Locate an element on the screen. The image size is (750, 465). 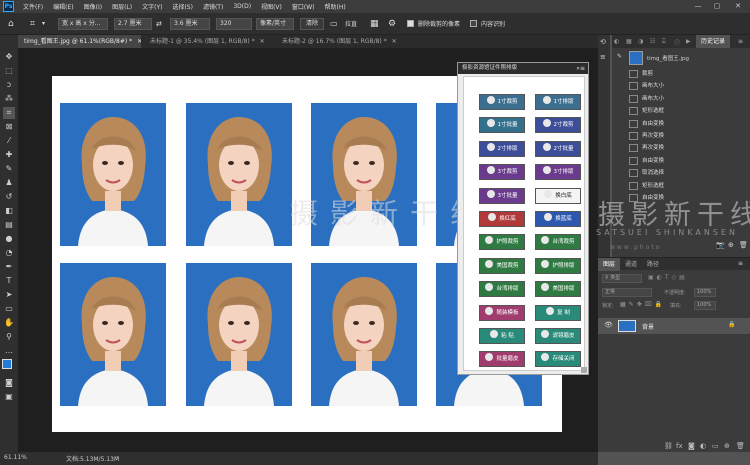
history-brush-icon: ↺ is located at coordinates (9, 197).